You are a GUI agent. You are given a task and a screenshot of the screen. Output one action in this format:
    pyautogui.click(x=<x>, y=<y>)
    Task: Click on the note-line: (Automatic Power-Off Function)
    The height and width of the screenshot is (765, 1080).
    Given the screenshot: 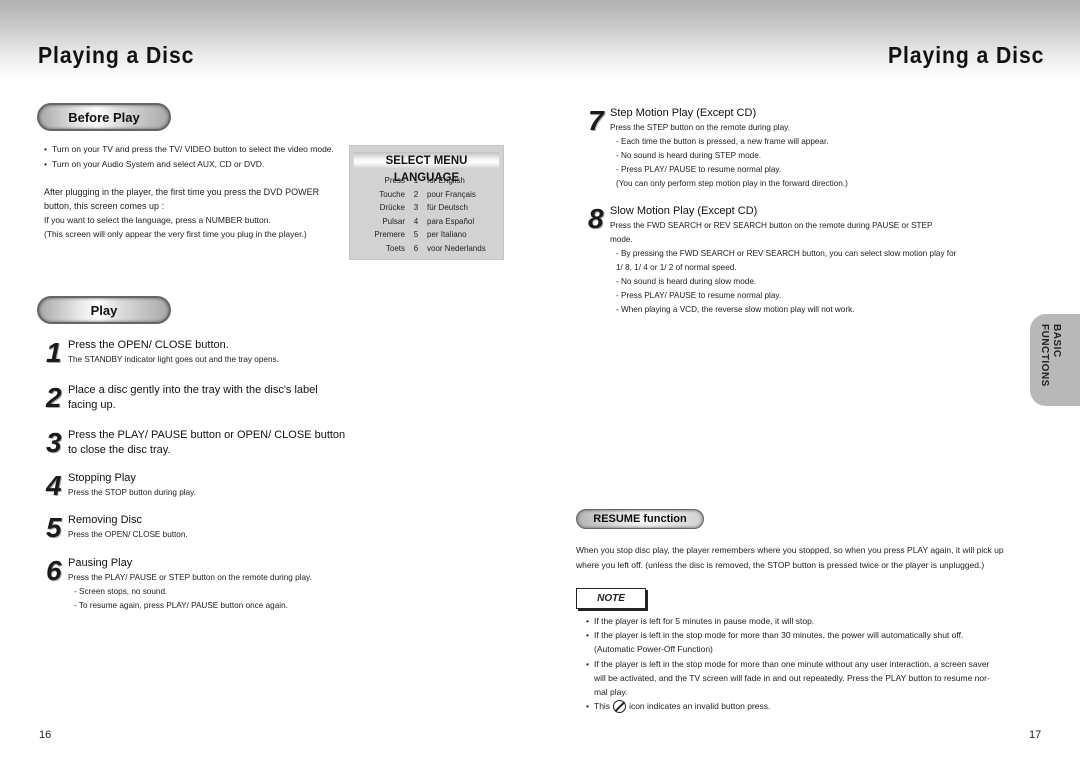 What is the action you would take?
    pyautogui.click(x=653, y=649)
    